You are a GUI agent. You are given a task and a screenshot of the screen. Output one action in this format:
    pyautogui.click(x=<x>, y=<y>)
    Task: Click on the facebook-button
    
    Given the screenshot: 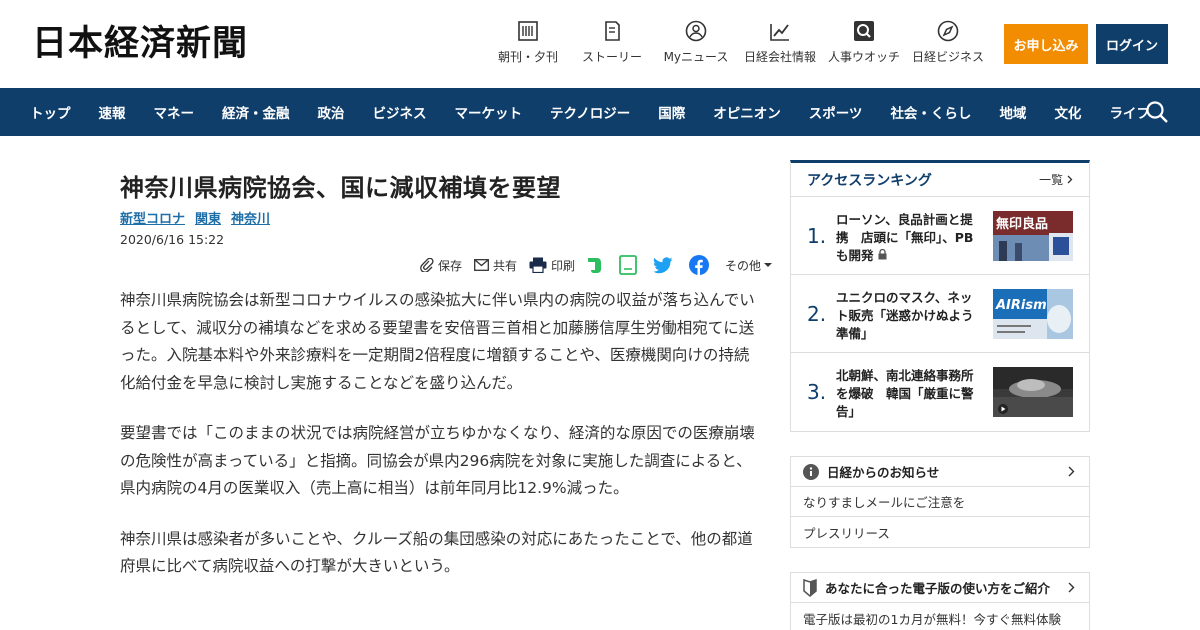 What is the action you would take?
    pyautogui.click(x=701, y=265)
    